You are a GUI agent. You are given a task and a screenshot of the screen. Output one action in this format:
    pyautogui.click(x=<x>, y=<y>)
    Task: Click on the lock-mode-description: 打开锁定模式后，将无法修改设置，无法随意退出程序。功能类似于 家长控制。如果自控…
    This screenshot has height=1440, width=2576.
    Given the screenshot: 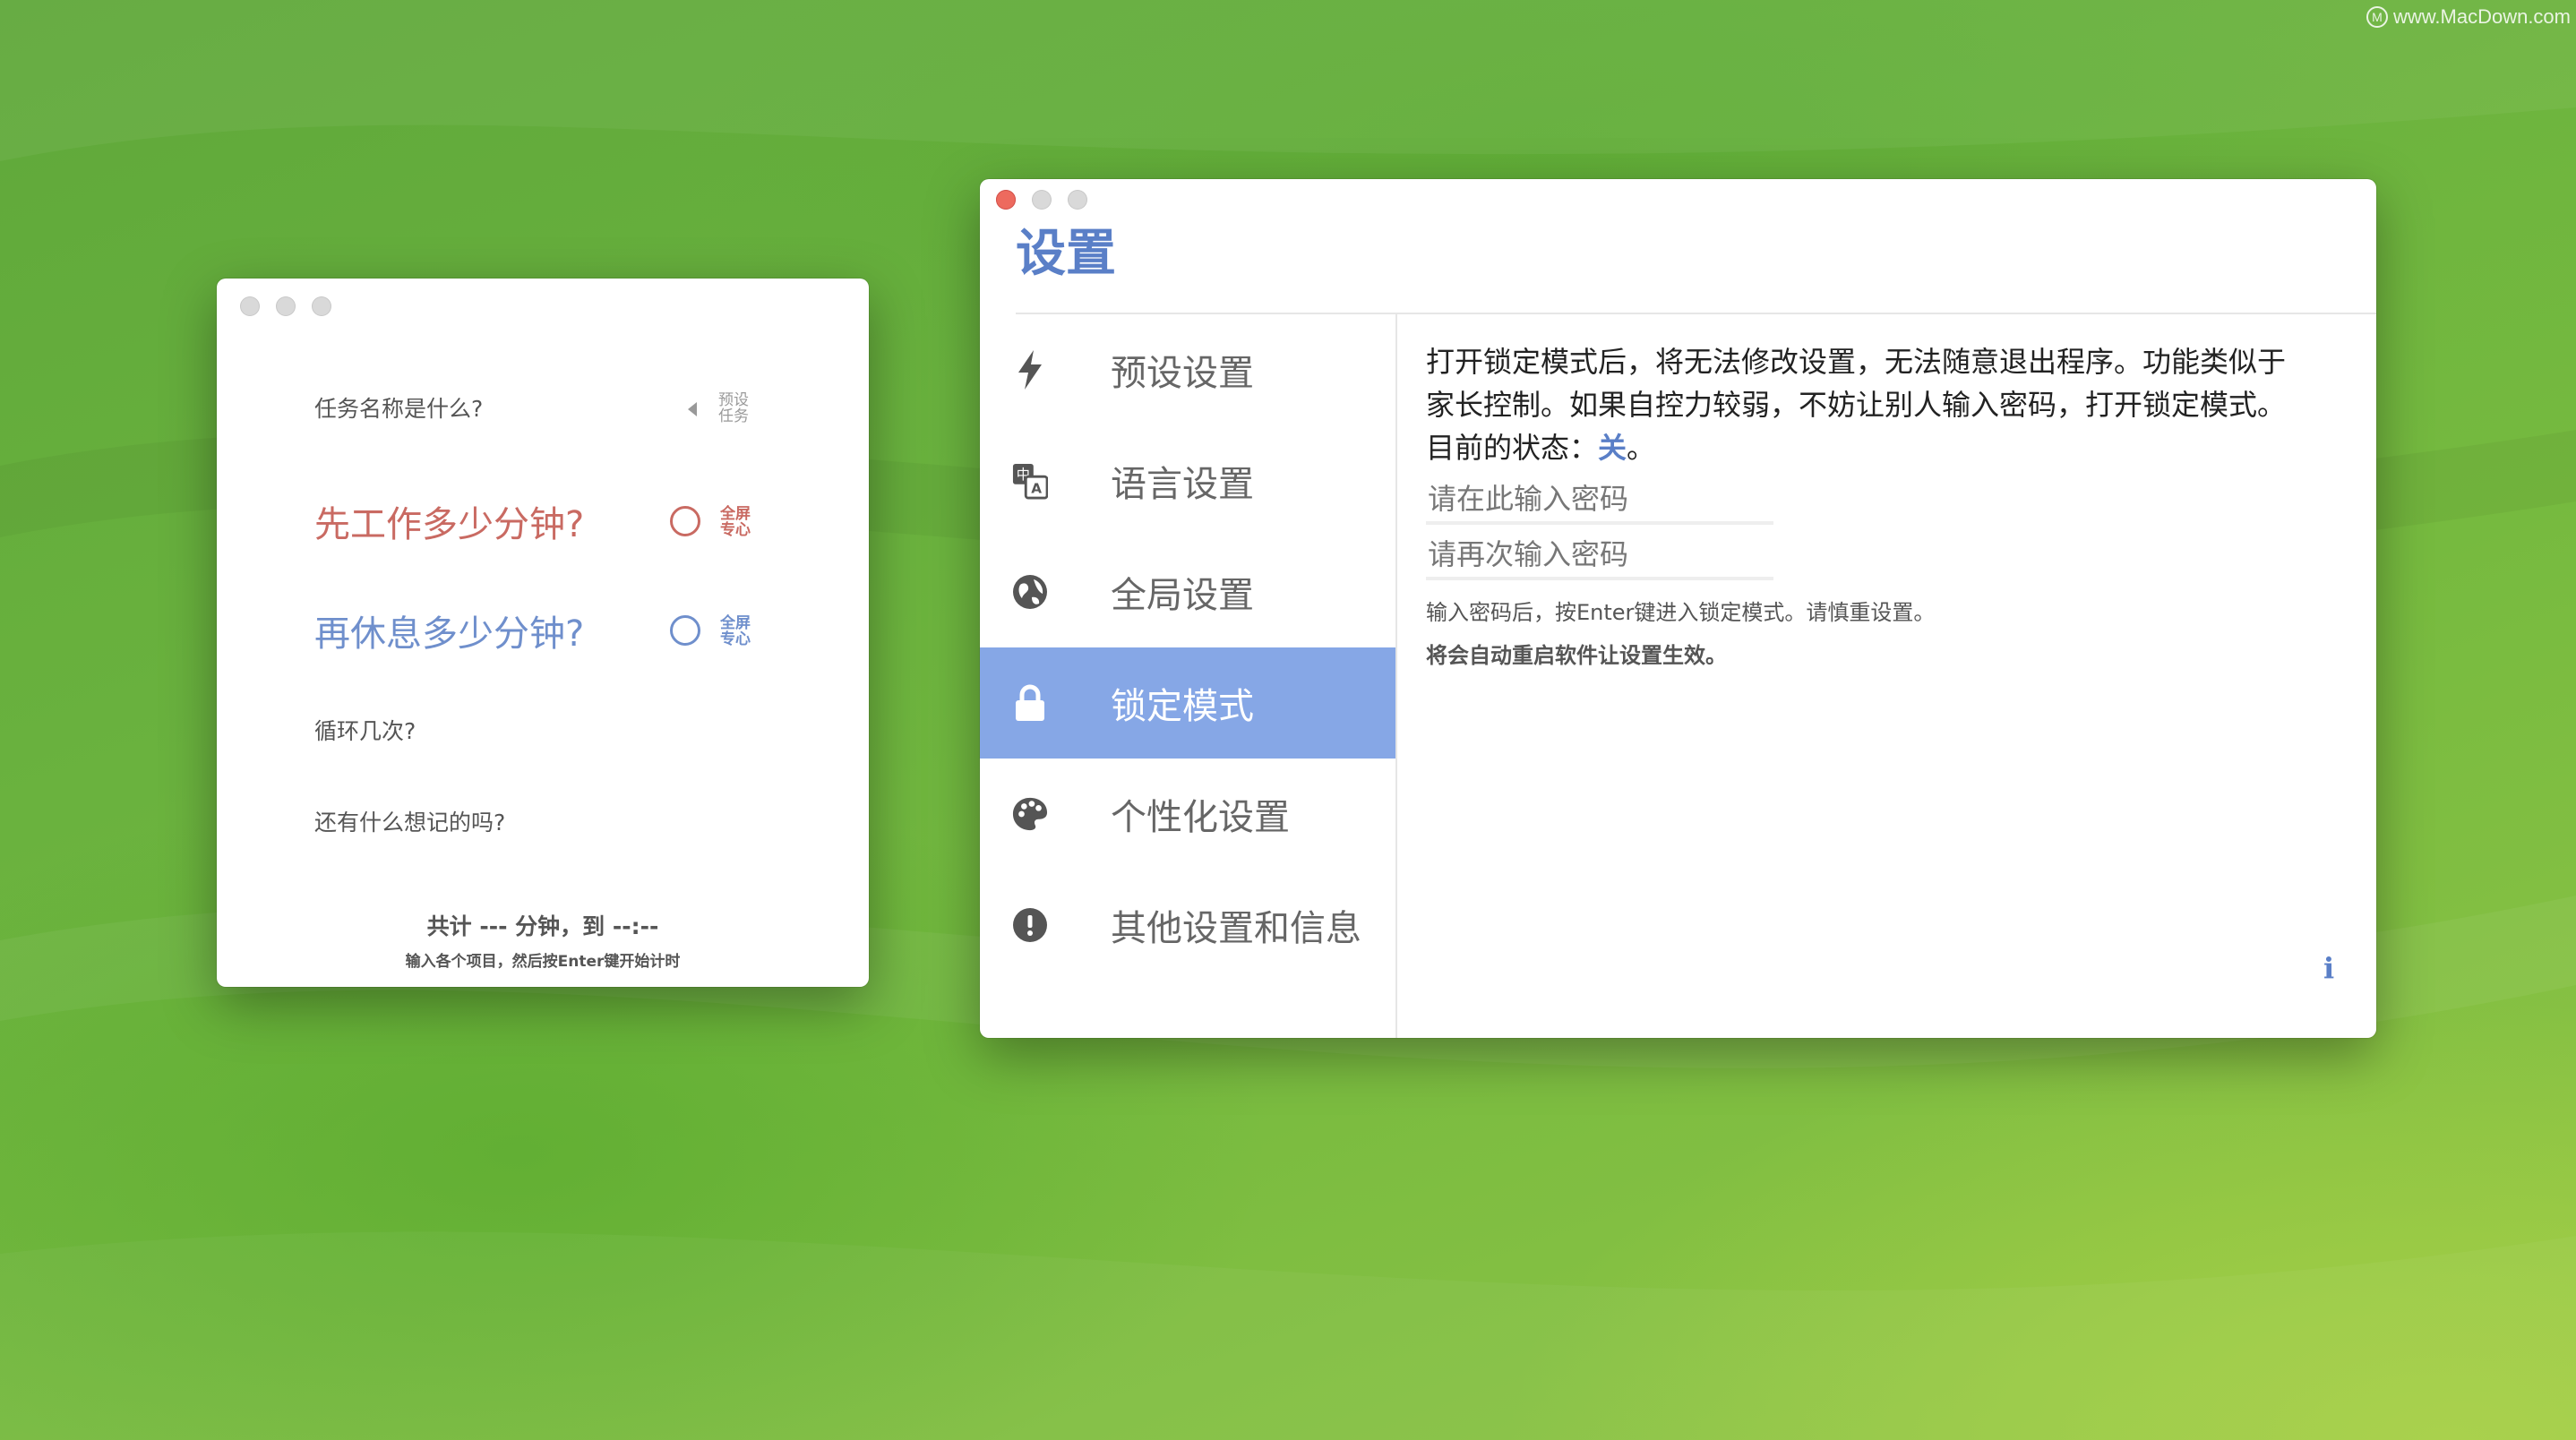 What is the action you would take?
    pyautogui.click(x=1883, y=404)
    